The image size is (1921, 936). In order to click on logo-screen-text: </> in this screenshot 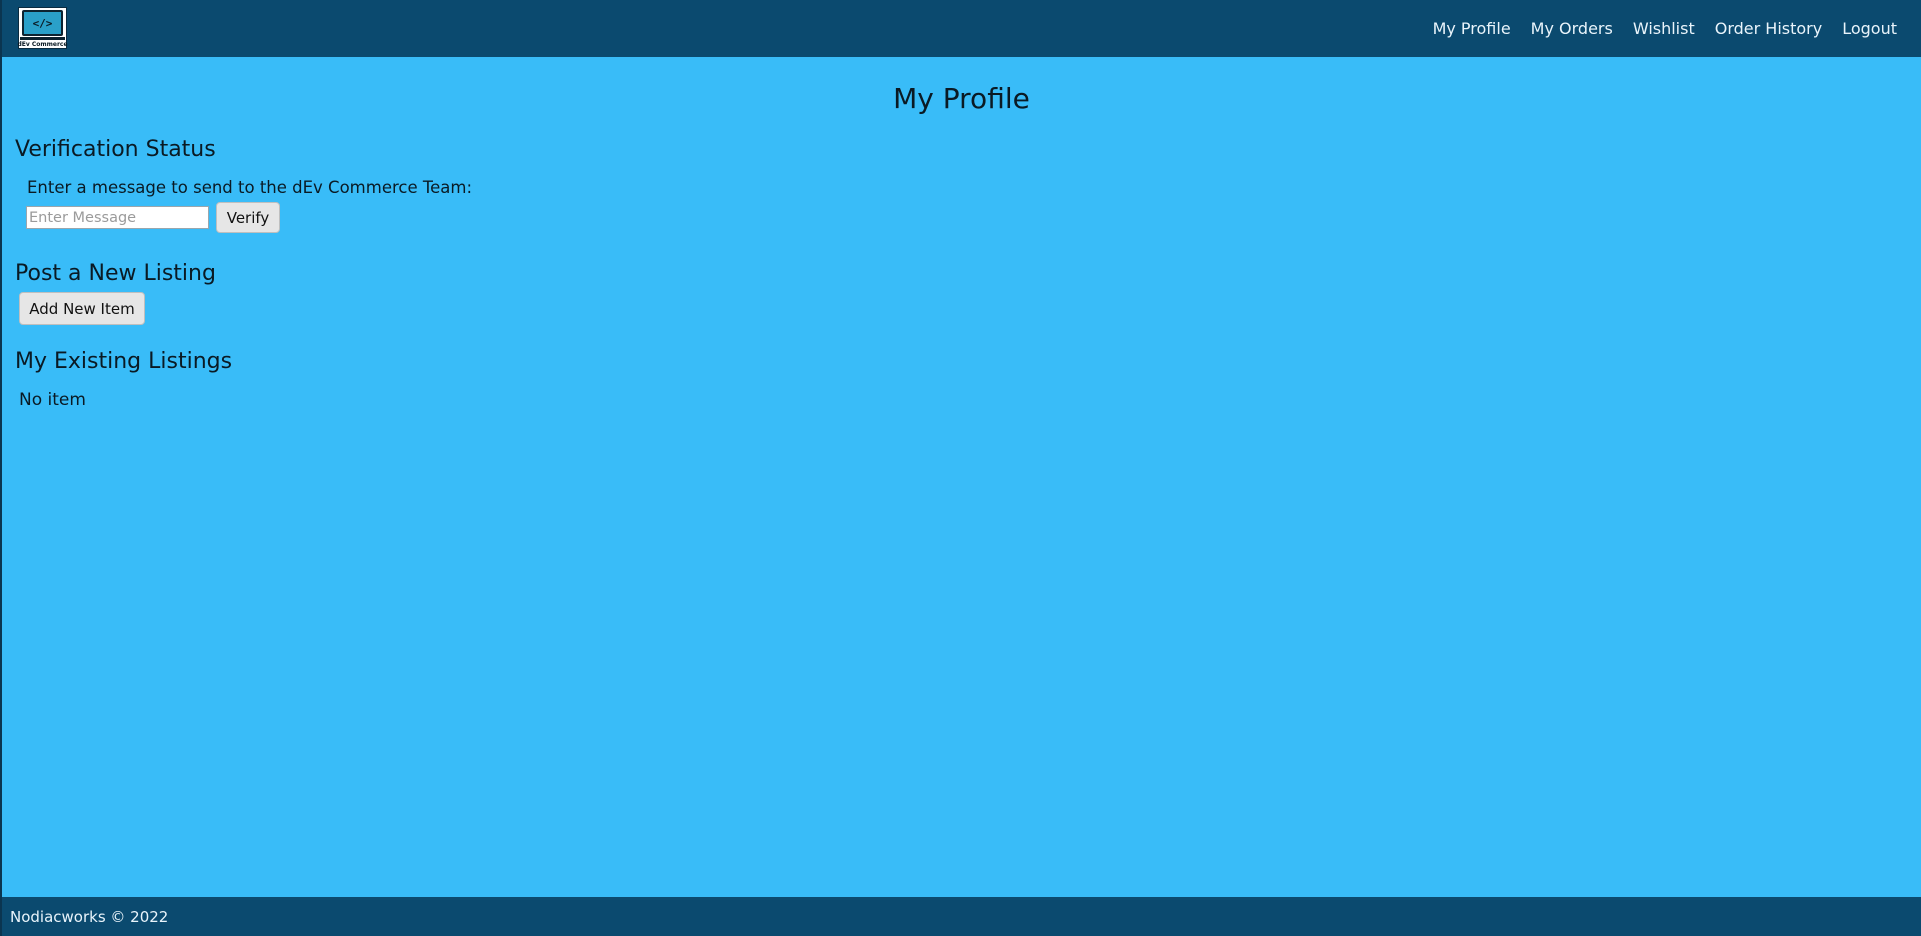, I will do `click(42, 23)`.